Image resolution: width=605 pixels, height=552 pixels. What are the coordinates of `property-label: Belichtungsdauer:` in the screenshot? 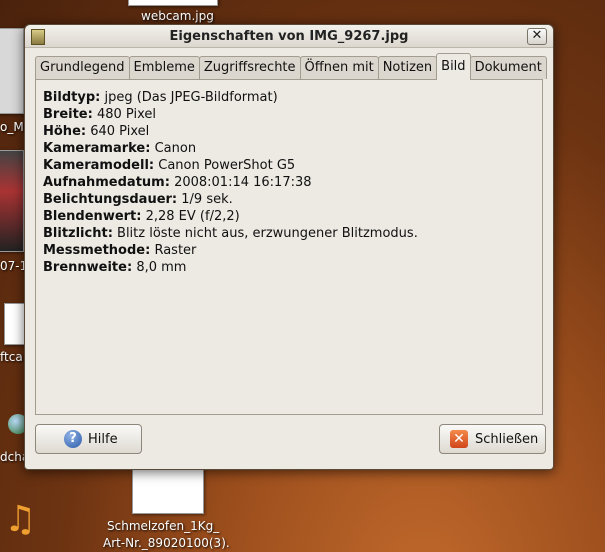 It's located at (110, 199).